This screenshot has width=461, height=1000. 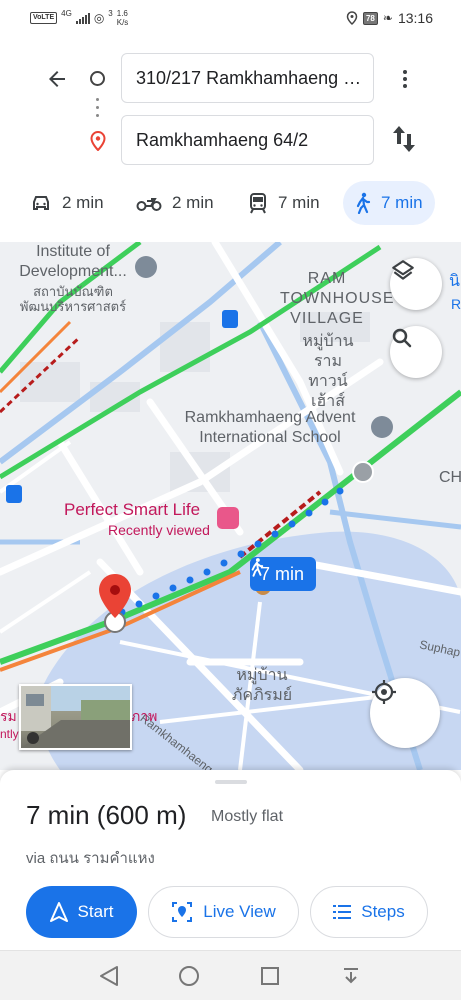 I want to click on start-button: Start, so click(x=81, y=912).